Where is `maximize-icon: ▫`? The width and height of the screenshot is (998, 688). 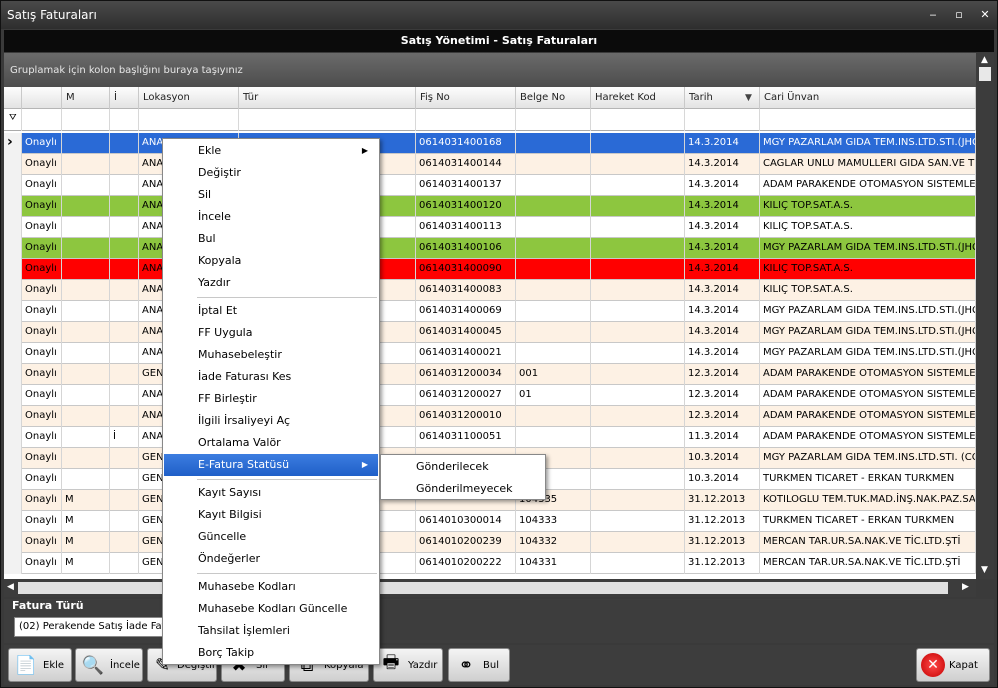 maximize-icon: ▫ is located at coordinates (959, 15).